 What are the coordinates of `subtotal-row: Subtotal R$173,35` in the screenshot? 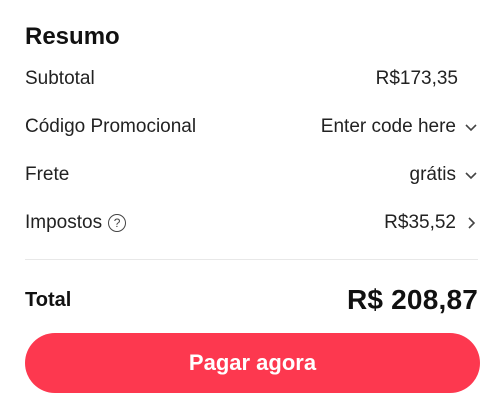 It's located at (251, 79).